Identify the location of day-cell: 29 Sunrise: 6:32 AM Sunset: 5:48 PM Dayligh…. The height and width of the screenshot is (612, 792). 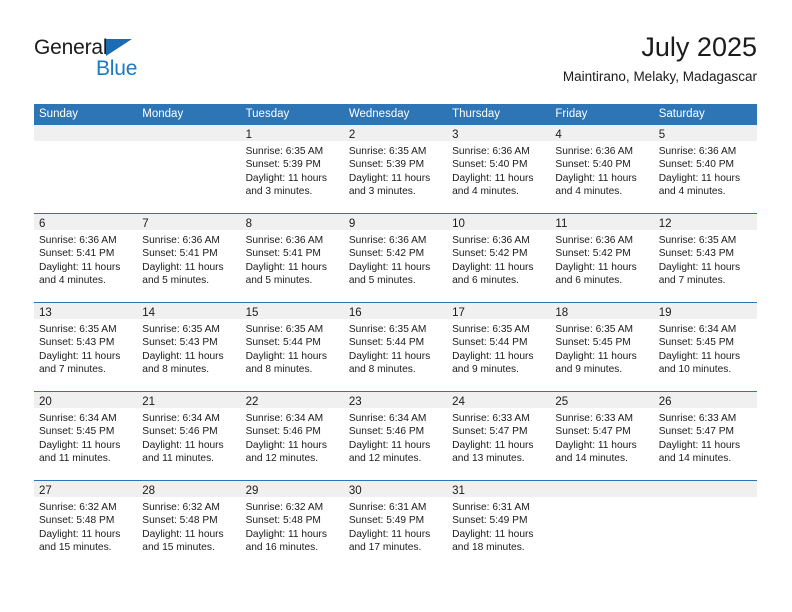
(292, 525).